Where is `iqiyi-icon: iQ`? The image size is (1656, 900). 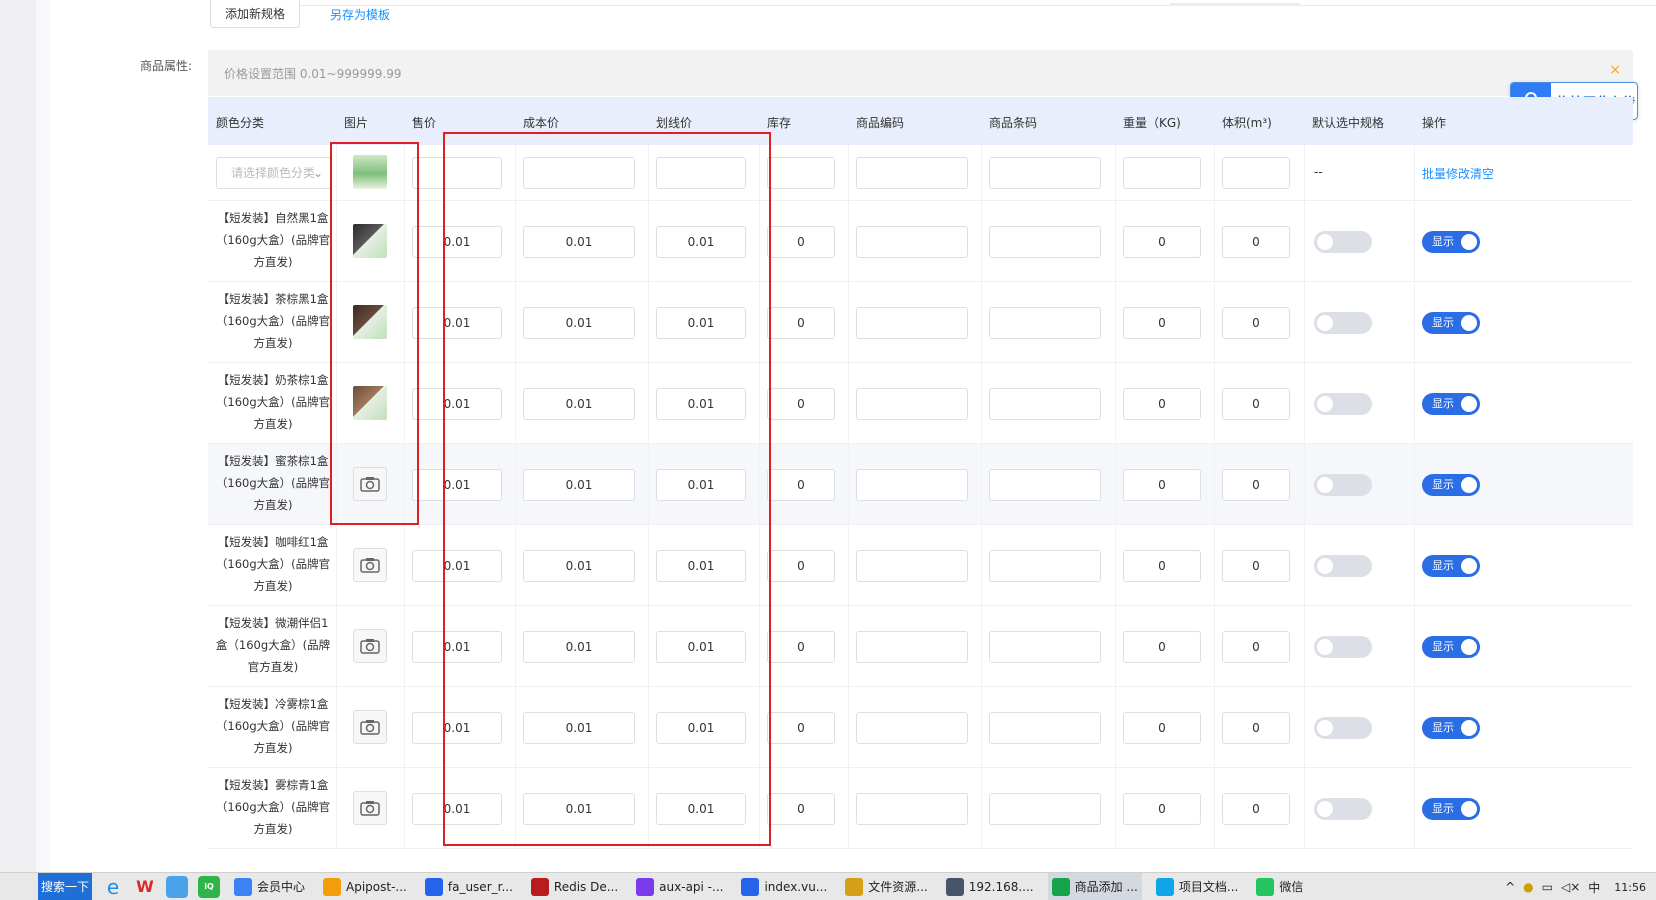
iqiyi-icon: iQ is located at coordinates (209, 886).